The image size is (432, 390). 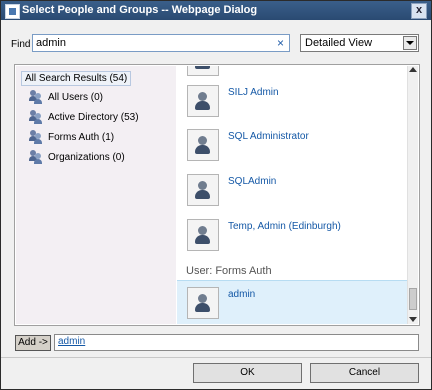 I want to click on tree-item-all-search-results: All Search Results (54), so click(x=76, y=78).